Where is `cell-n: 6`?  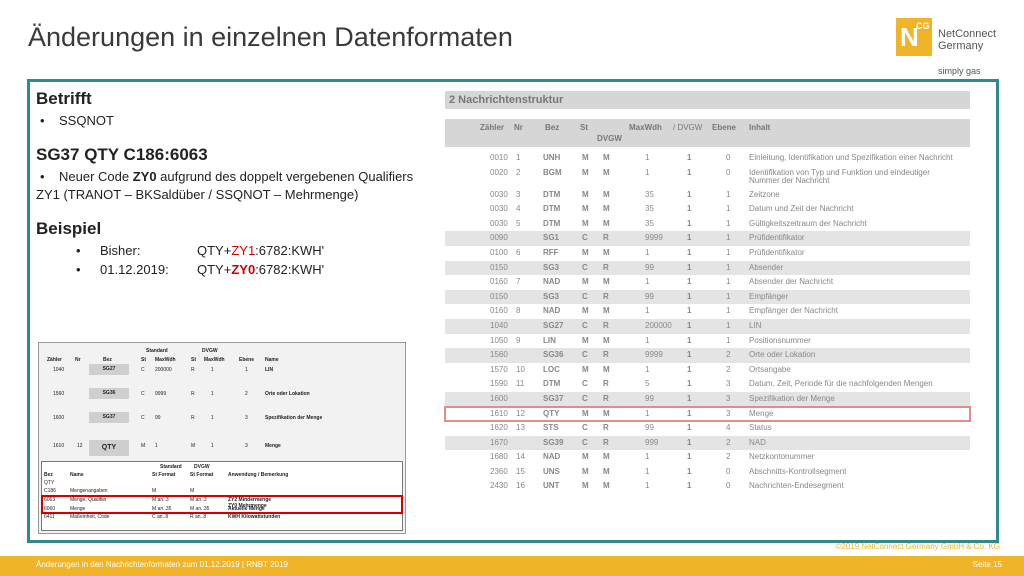 cell-n: 6 is located at coordinates (518, 252).